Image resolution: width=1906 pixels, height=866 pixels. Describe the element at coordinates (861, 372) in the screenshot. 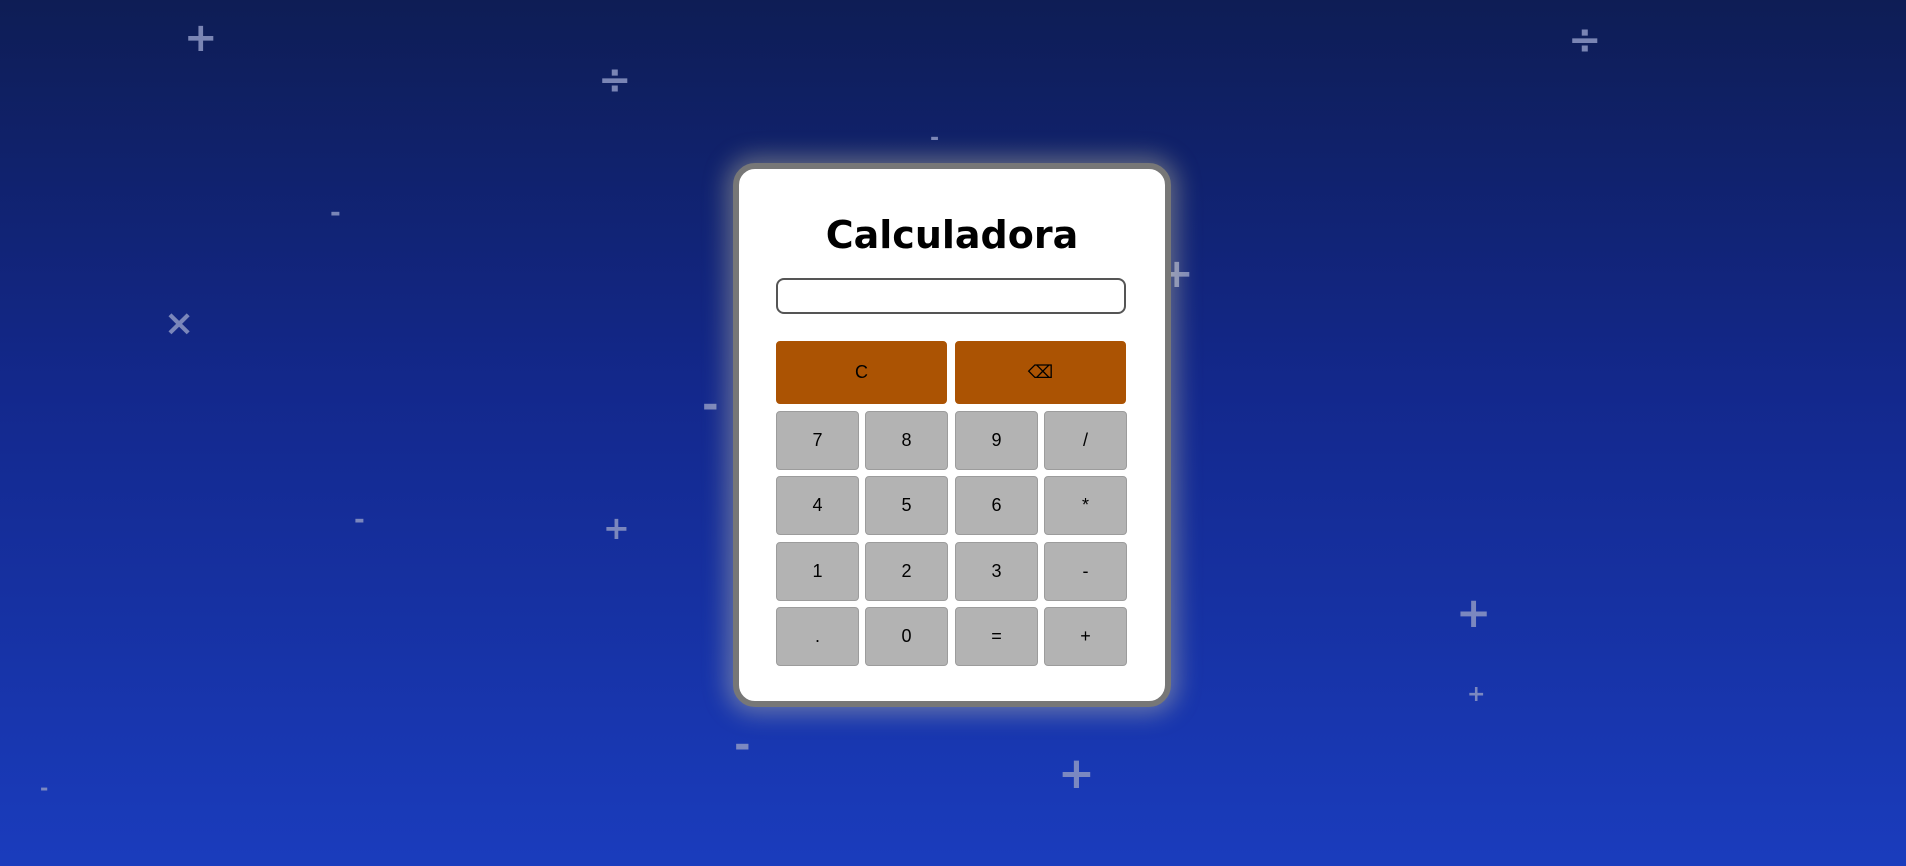

I see `clear-button: C` at that location.